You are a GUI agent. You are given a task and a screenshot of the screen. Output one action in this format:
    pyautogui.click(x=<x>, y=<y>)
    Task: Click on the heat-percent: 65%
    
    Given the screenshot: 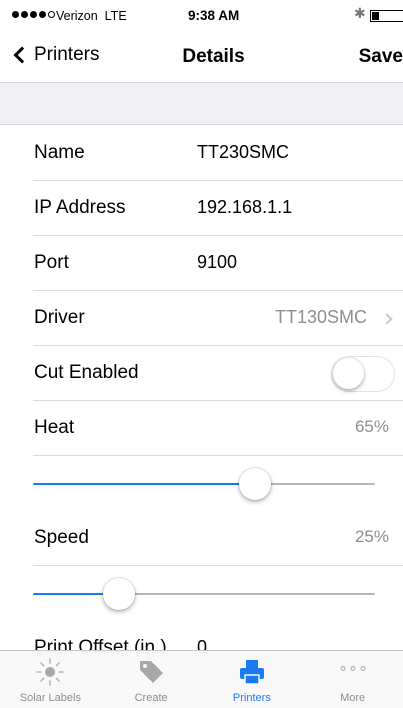 What is the action you would take?
    pyautogui.click(x=371, y=426)
    